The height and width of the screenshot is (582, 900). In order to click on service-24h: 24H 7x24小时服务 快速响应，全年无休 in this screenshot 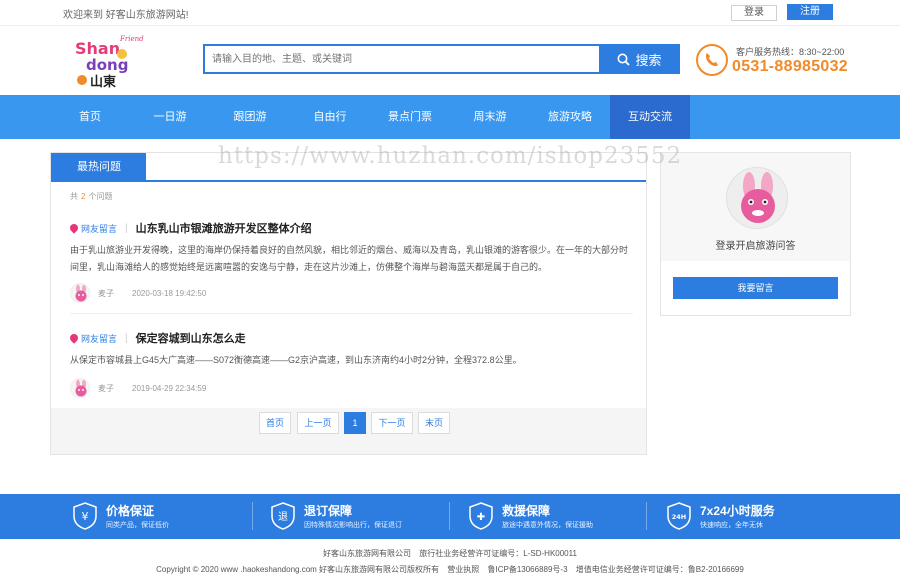, I will do `click(746, 516)`.